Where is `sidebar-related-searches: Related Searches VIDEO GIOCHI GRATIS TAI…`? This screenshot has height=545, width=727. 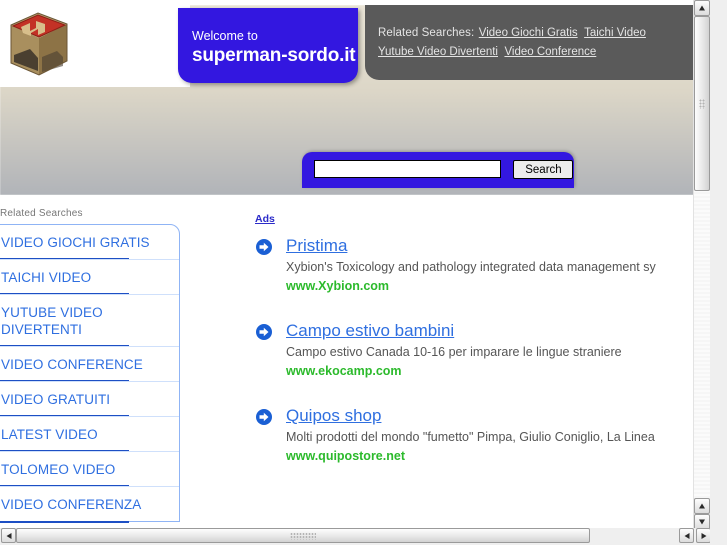
sidebar-related-searches: Related Searches VIDEO GIOCHI GRATIS TAI… is located at coordinates (90, 359).